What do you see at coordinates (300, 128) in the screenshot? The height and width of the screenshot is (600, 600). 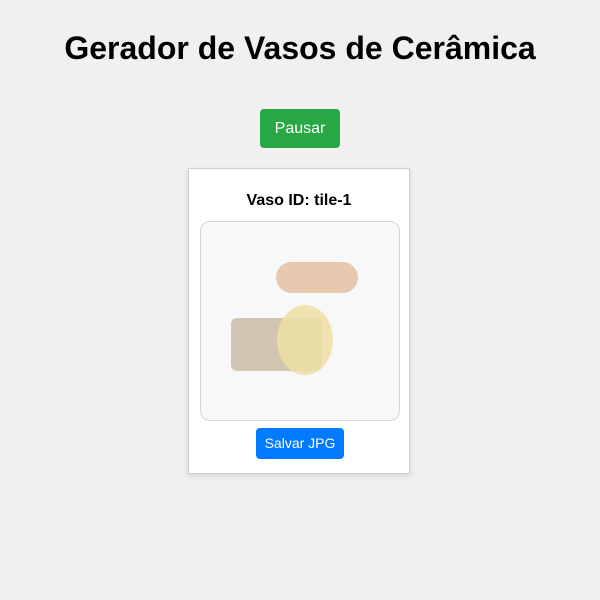 I see `pause-button: Pausar` at bounding box center [300, 128].